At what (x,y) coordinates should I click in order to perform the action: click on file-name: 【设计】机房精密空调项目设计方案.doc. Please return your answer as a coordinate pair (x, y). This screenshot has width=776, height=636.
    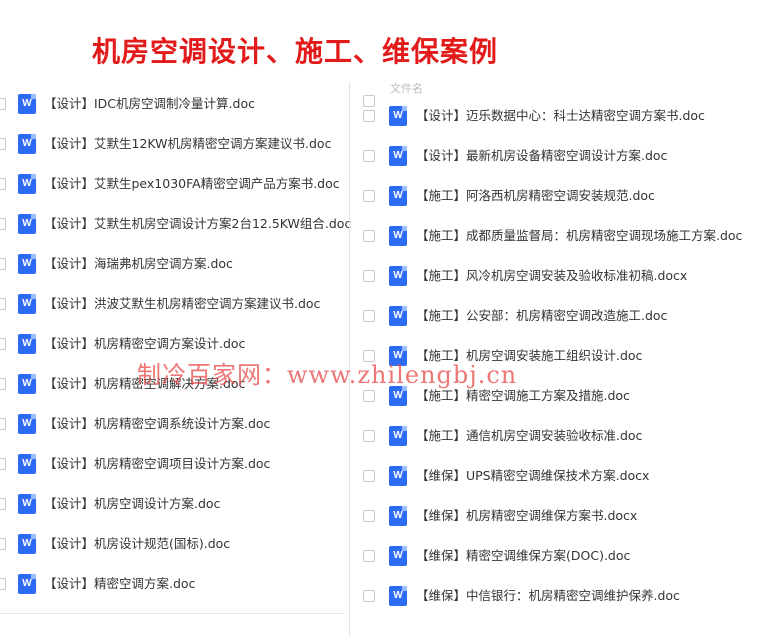
    Looking at the image, I should click on (157, 464).